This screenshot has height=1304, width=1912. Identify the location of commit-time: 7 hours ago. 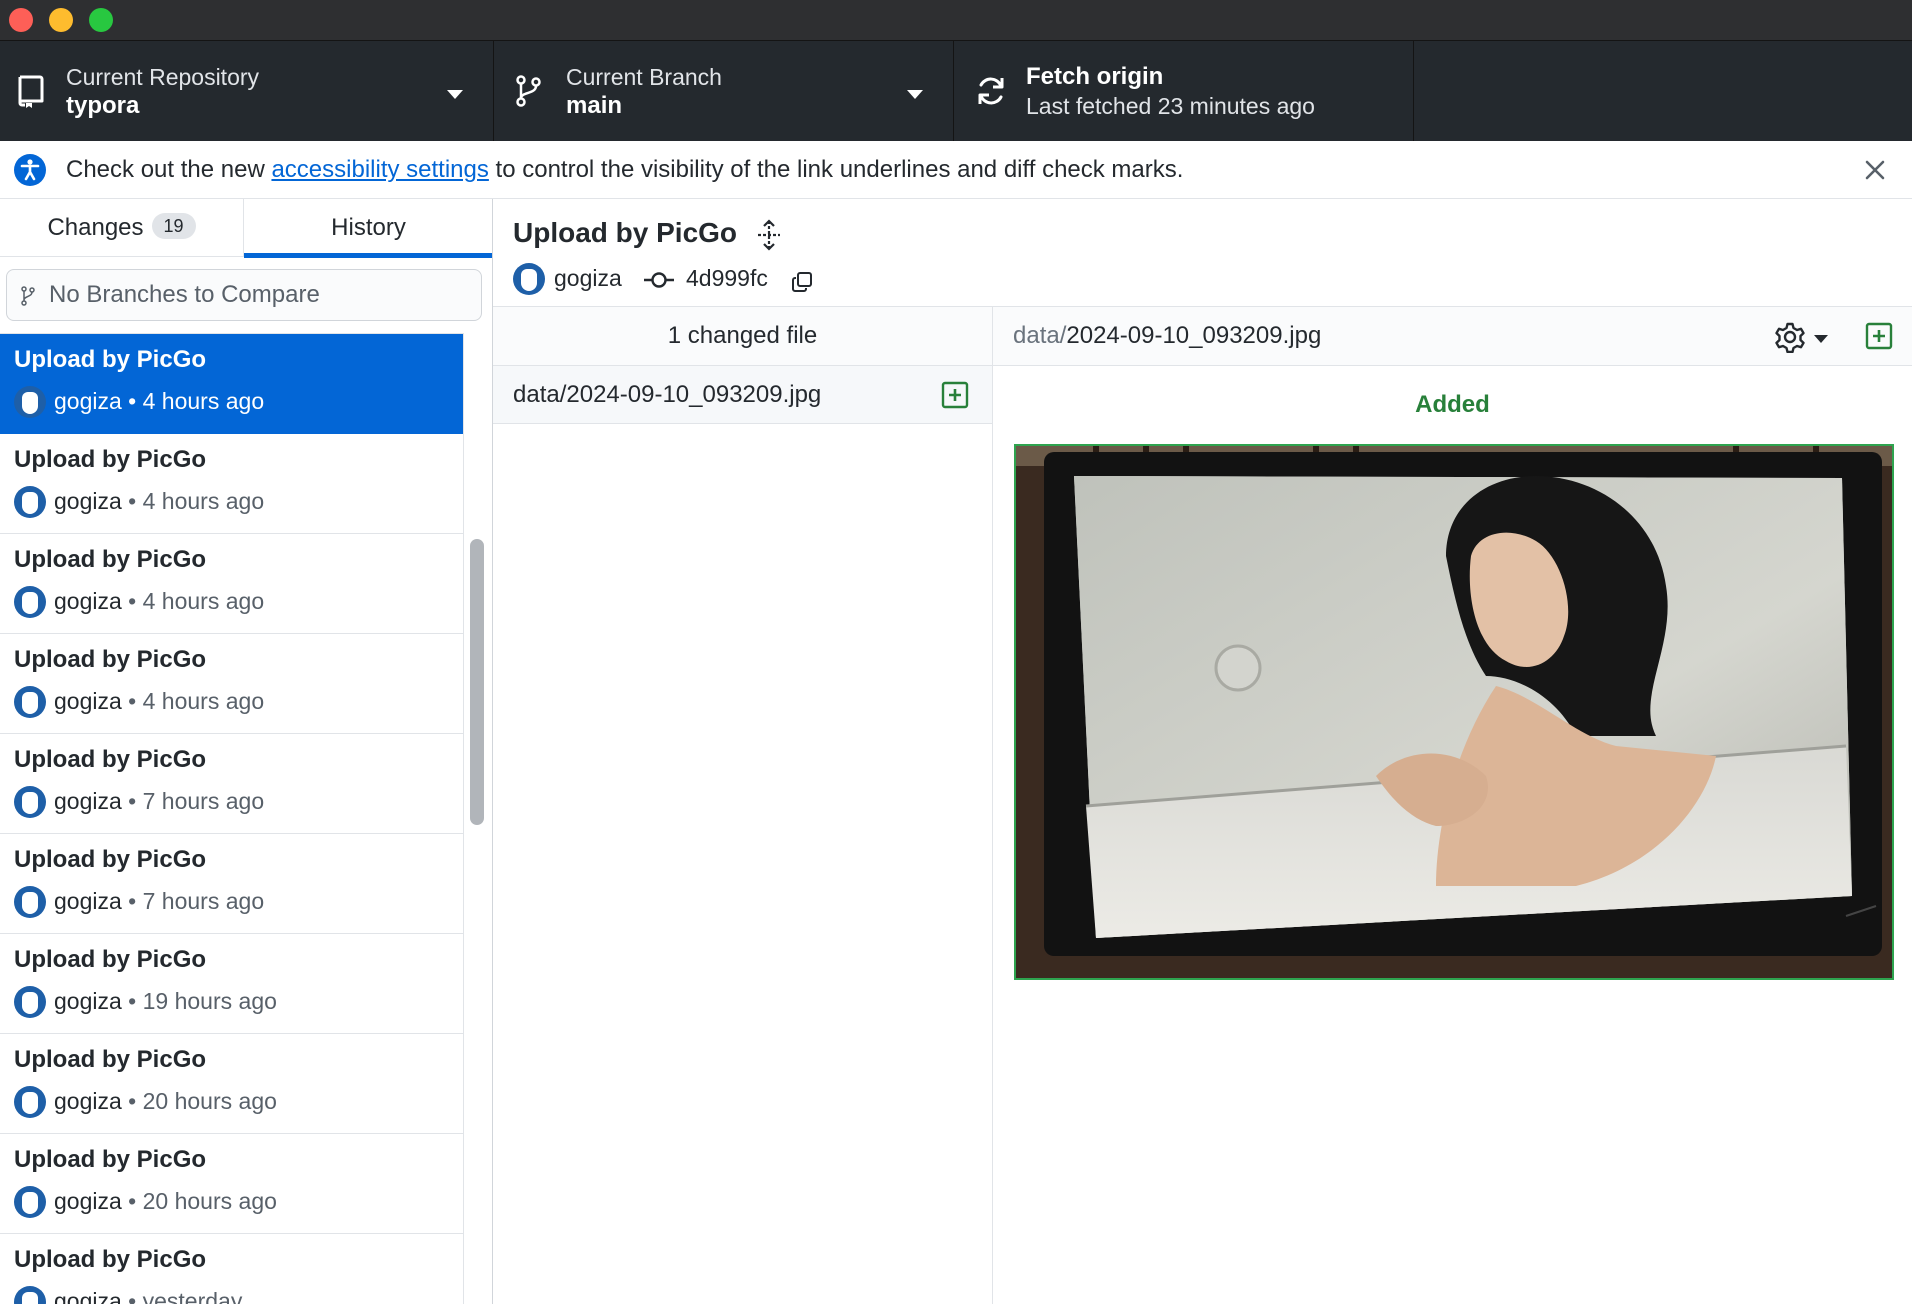
(203, 801).